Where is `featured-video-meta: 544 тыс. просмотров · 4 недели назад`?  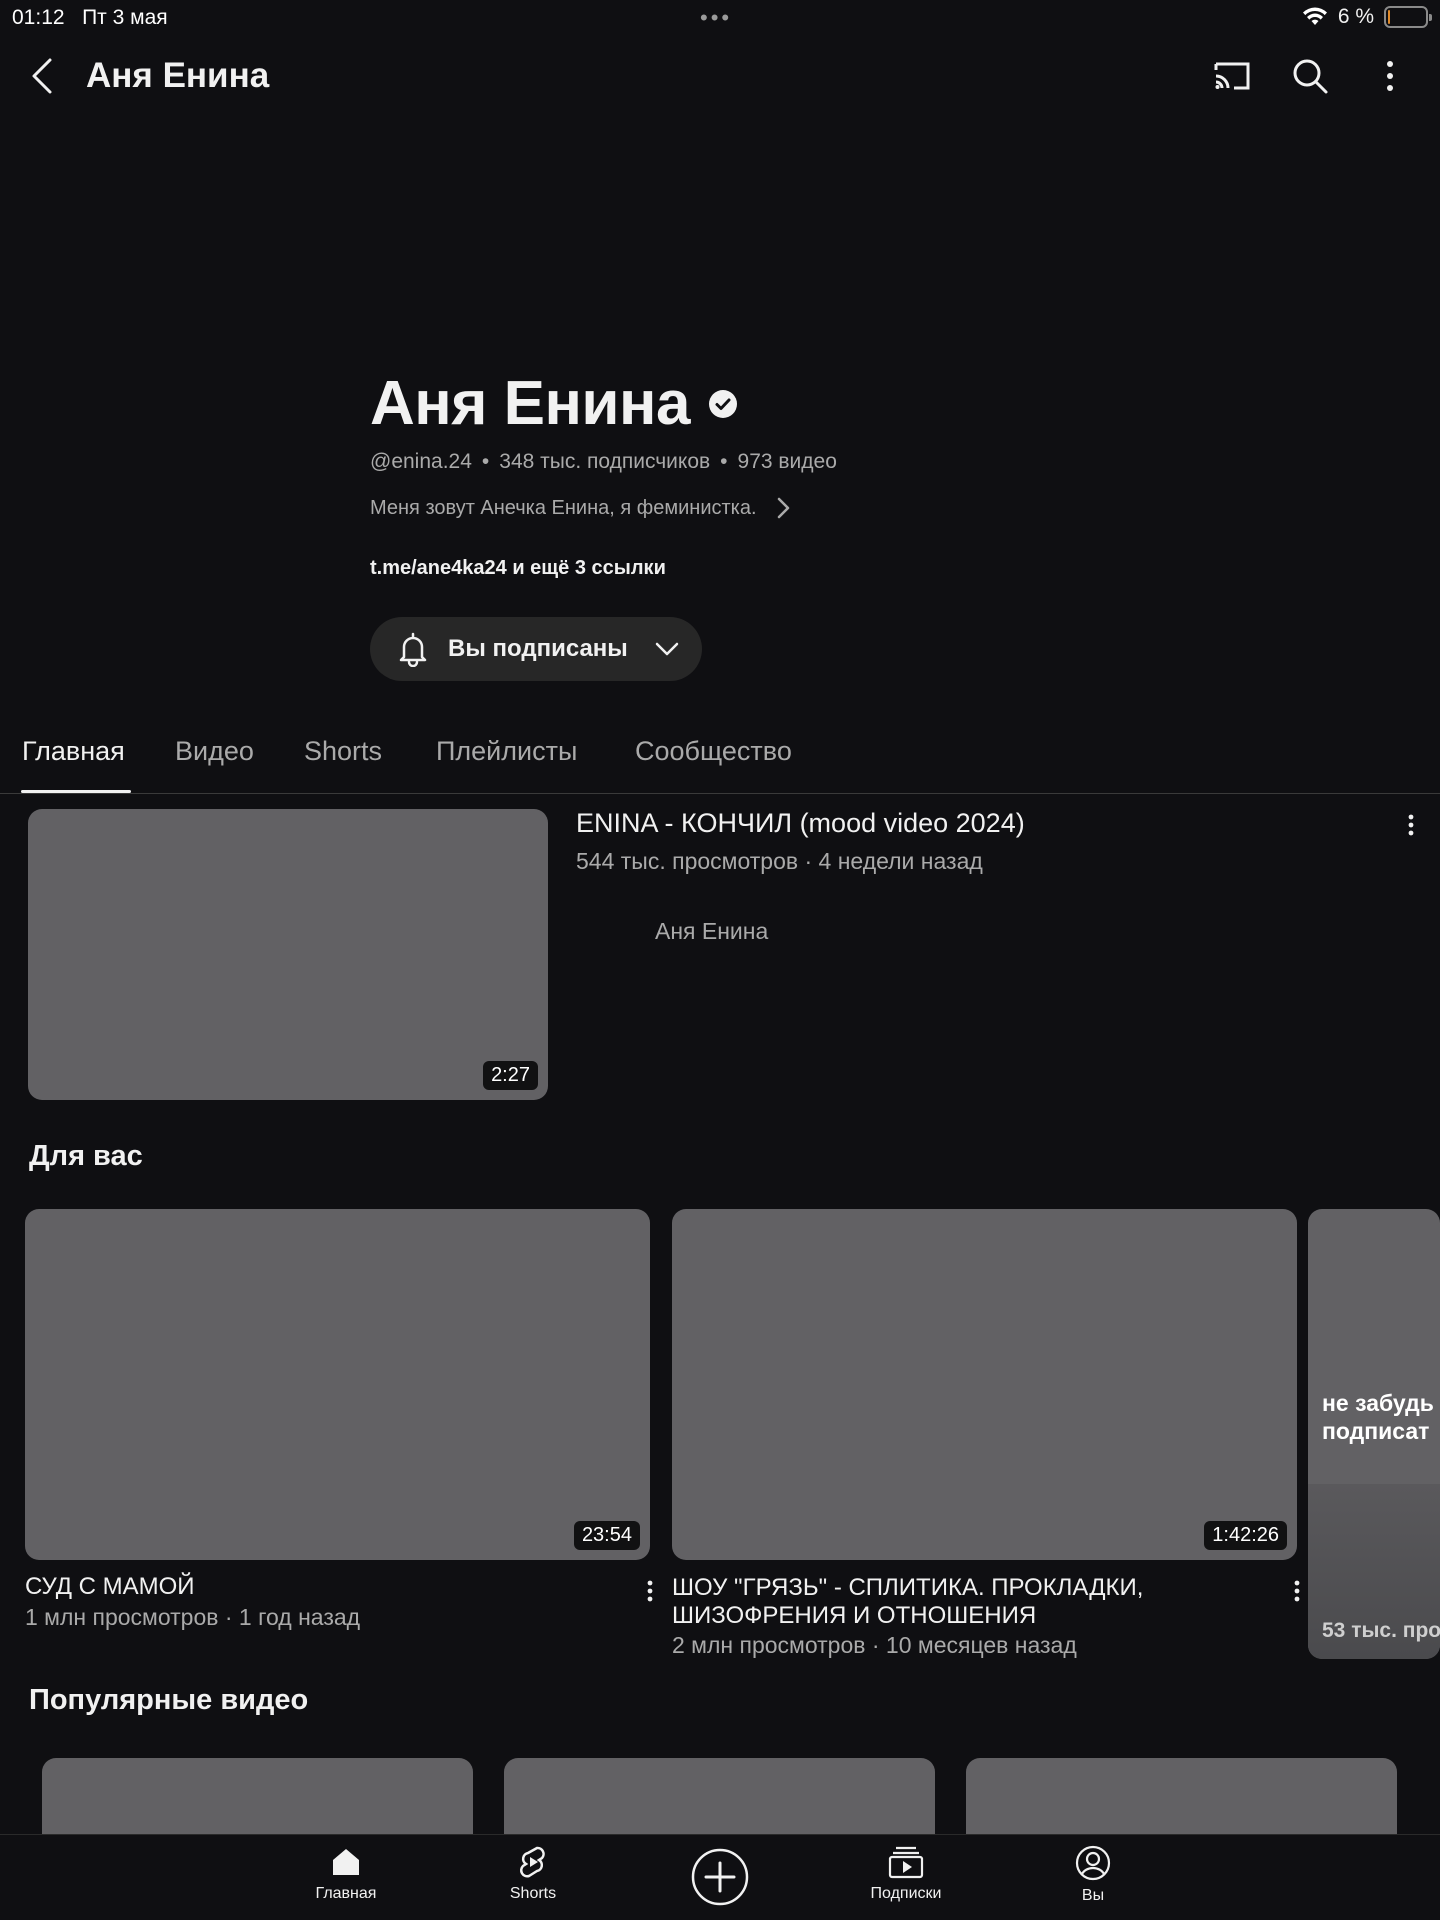 featured-video-meta: 544 тыс. просмотров · 4 недели назад is located at coordinates (779, 861).